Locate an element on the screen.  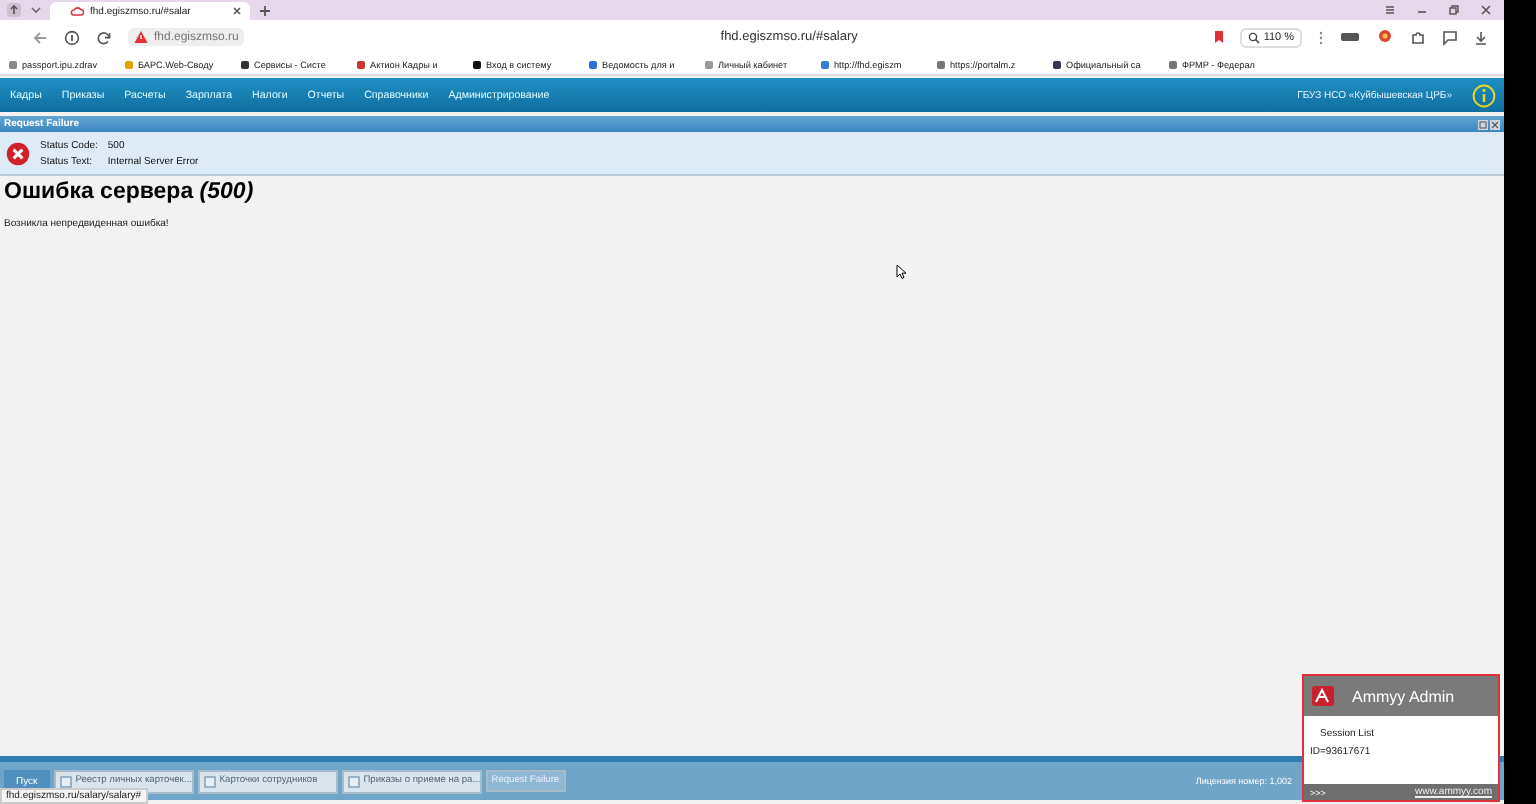
download-icon is located at coordinates (1481, 37).